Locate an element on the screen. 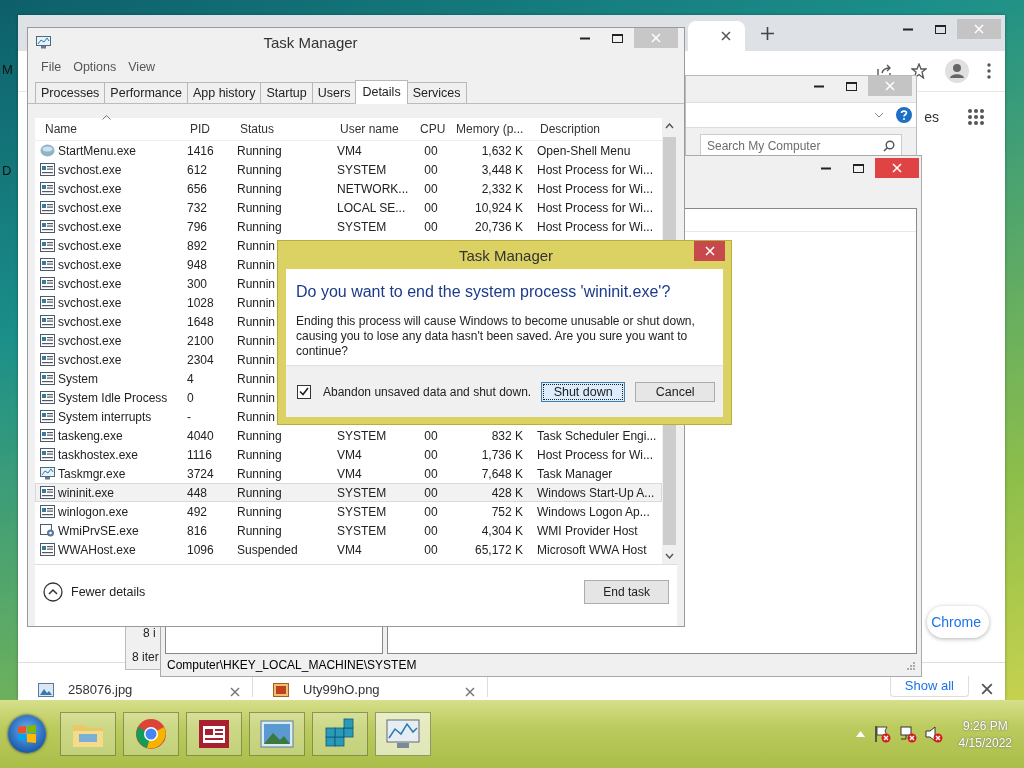 This screenshot has height=768, width=1024. table-cell-text: 2304 is located at coordinates (200, 359).